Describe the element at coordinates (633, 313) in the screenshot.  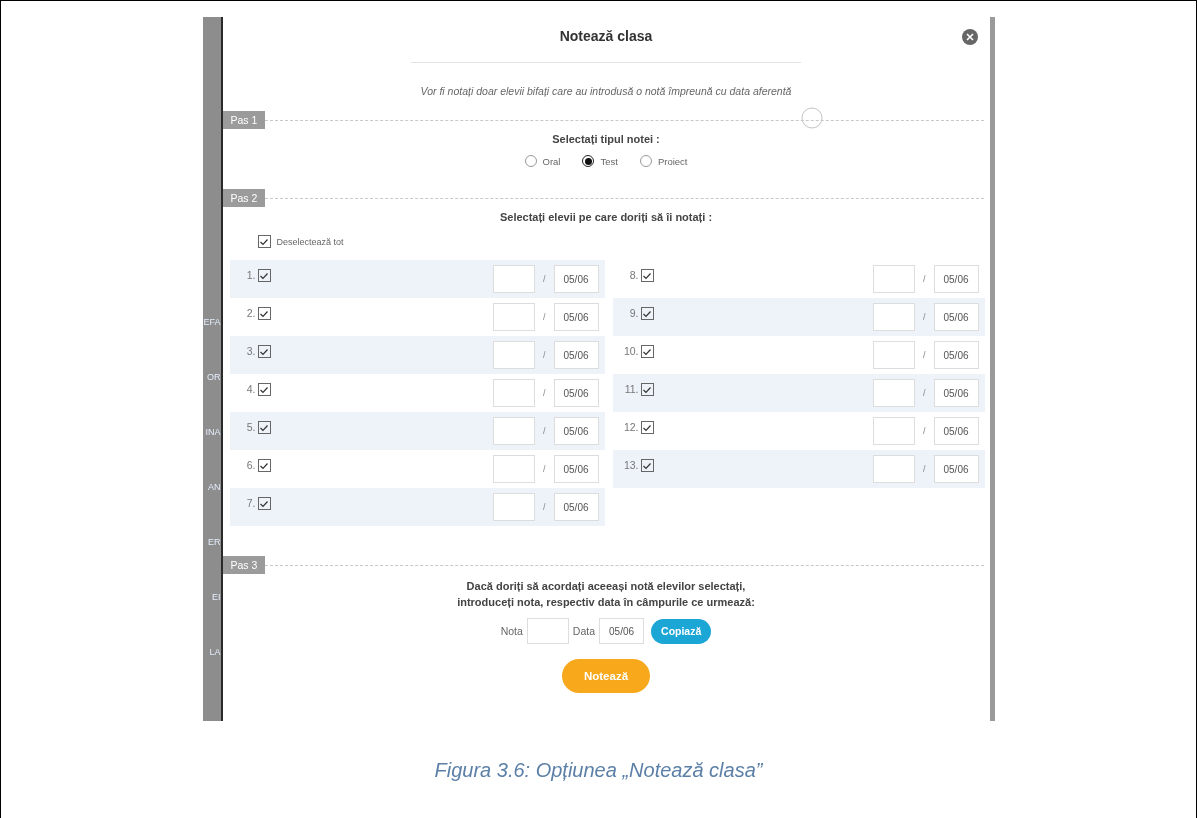
I see `student-number: 9.` at that location.